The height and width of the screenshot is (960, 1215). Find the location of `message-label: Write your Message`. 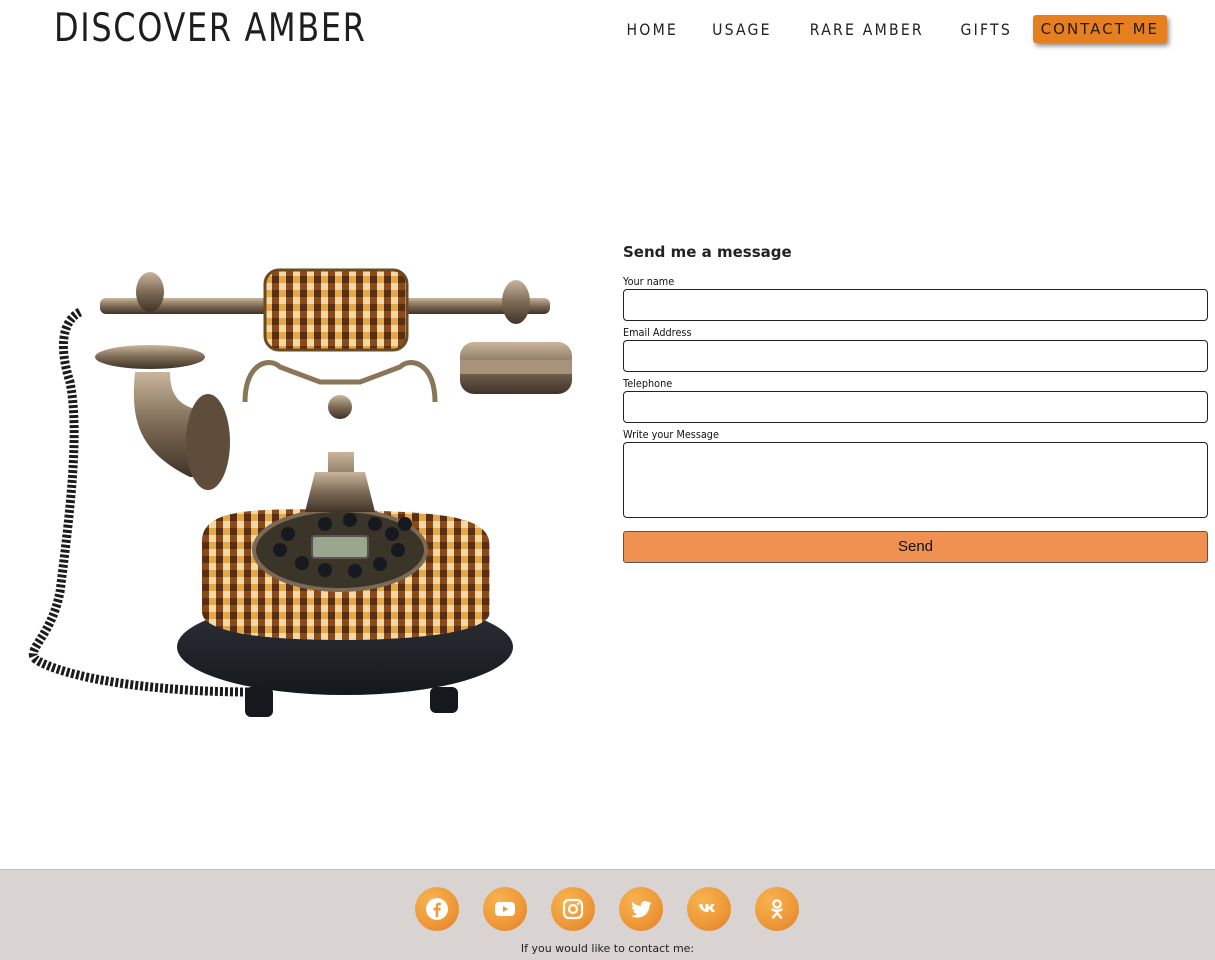

message-label: Write your Message is located at coordinates (671, 434).